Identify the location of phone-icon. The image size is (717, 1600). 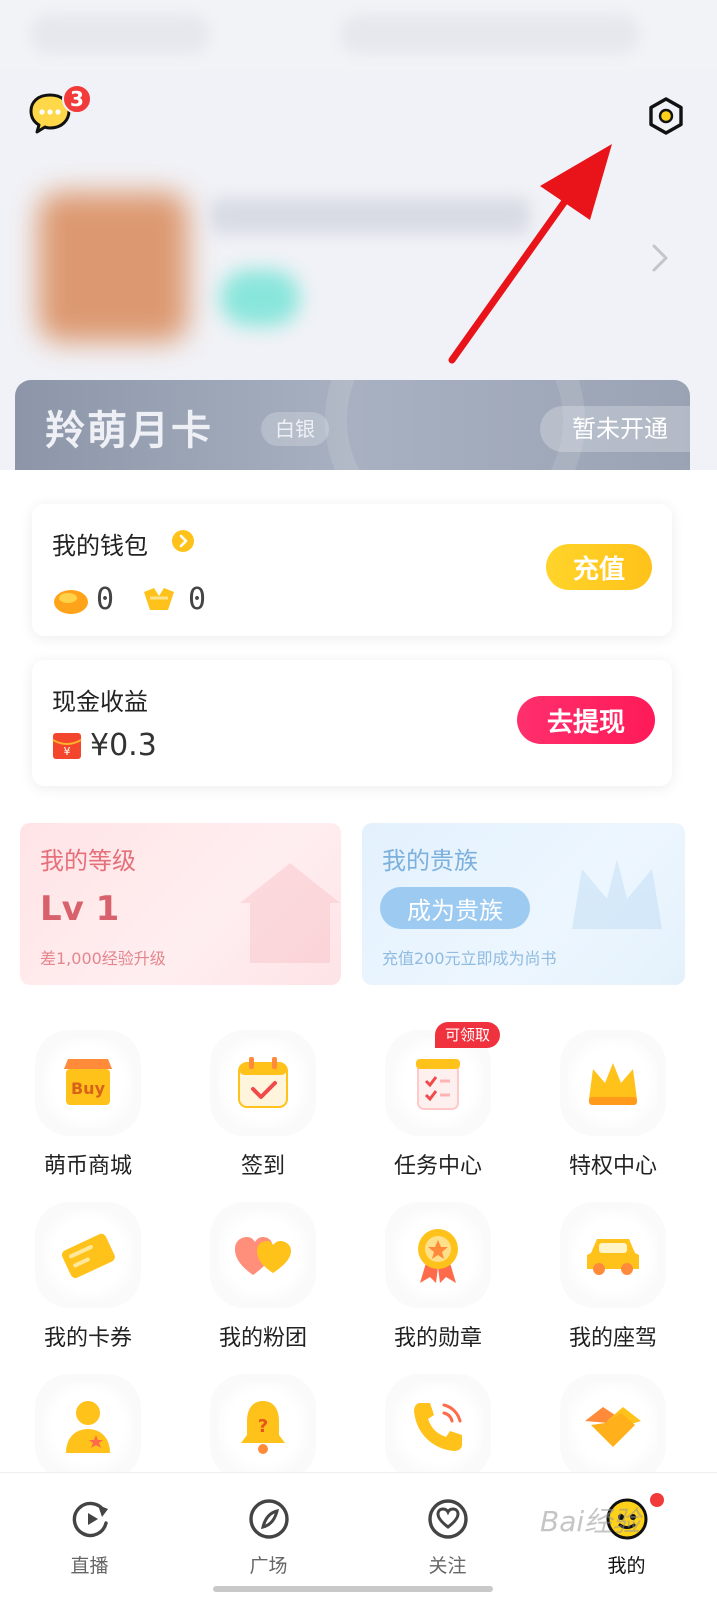
(438, 1427).